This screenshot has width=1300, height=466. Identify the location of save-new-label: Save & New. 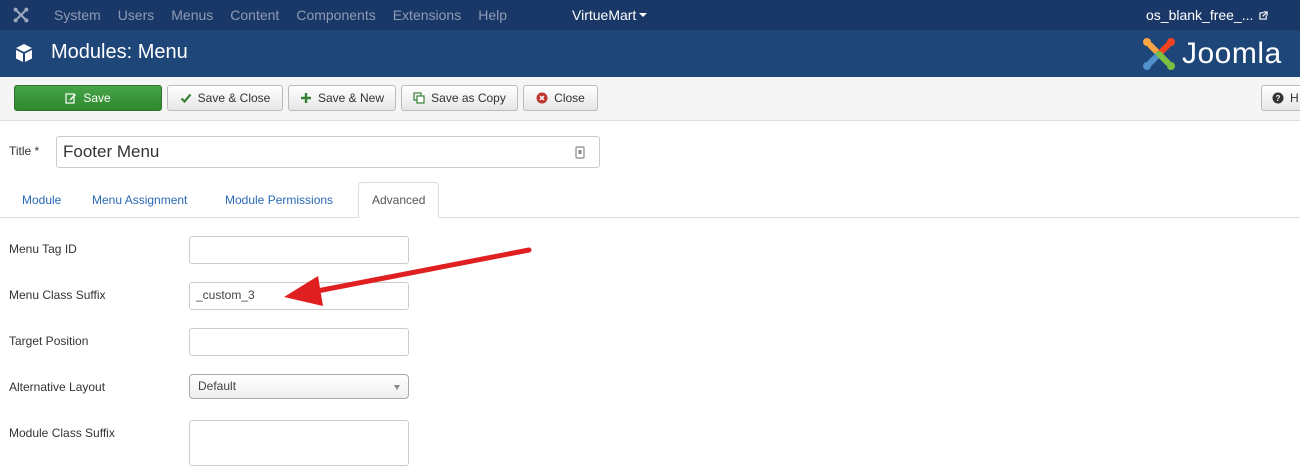
(351, 98).